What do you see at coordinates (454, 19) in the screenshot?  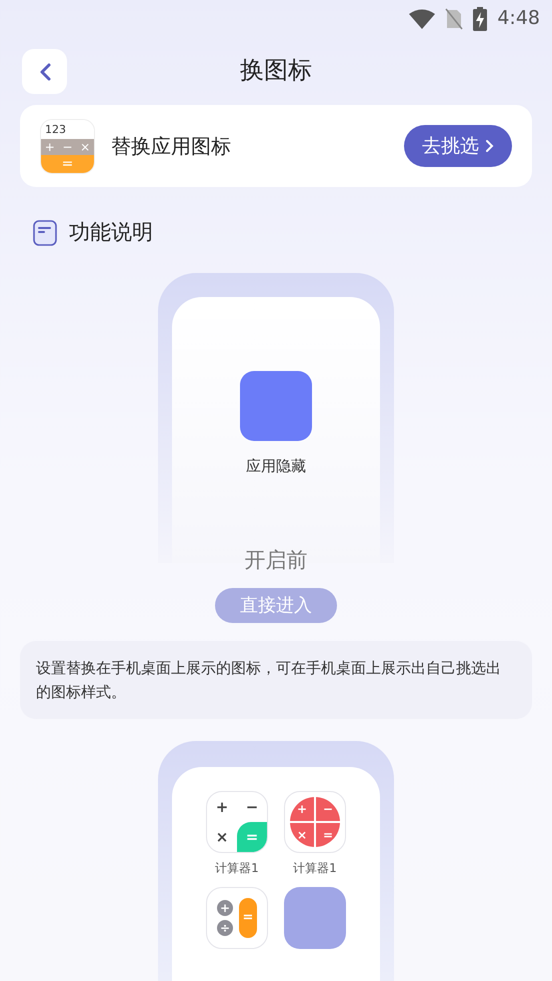 I see `no-sim-icon` at bounding box center [454, 19].